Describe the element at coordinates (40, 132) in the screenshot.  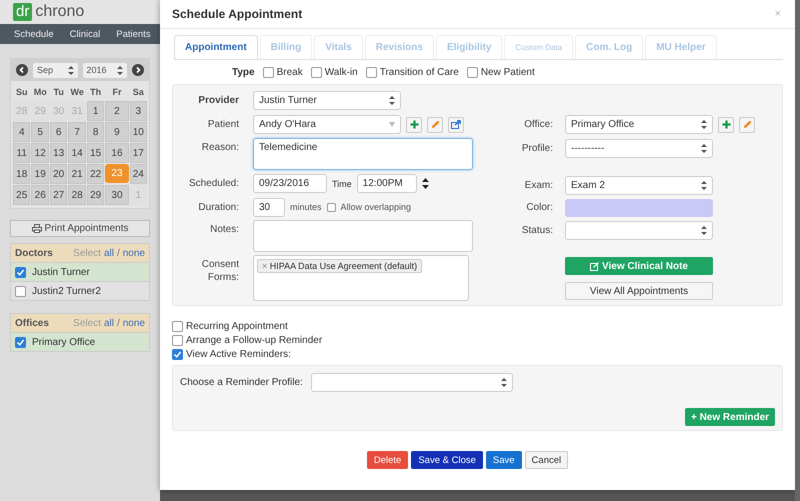
I see `calendar-day: 5` at that location.